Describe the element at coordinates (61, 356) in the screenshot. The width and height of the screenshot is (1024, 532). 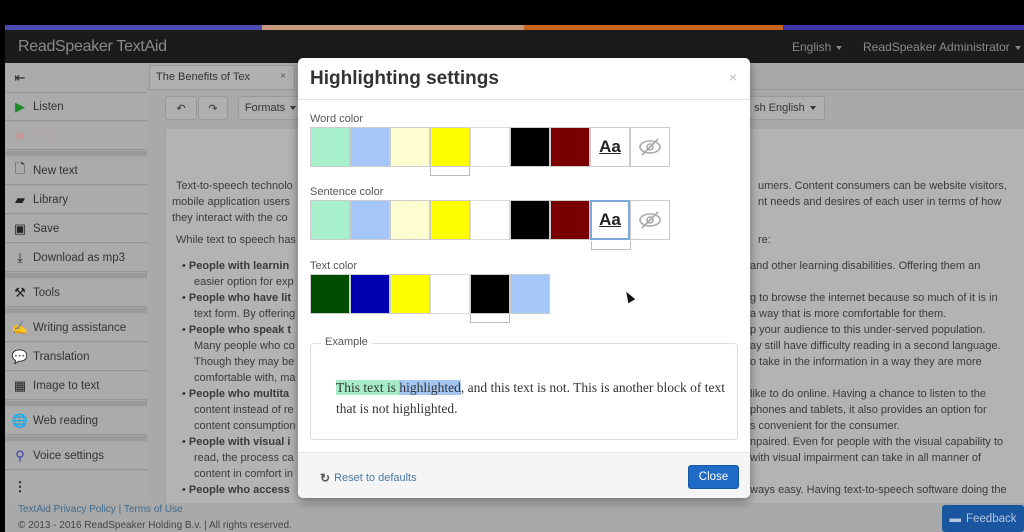
I see `sidebar-item-label: Translation` at that location.